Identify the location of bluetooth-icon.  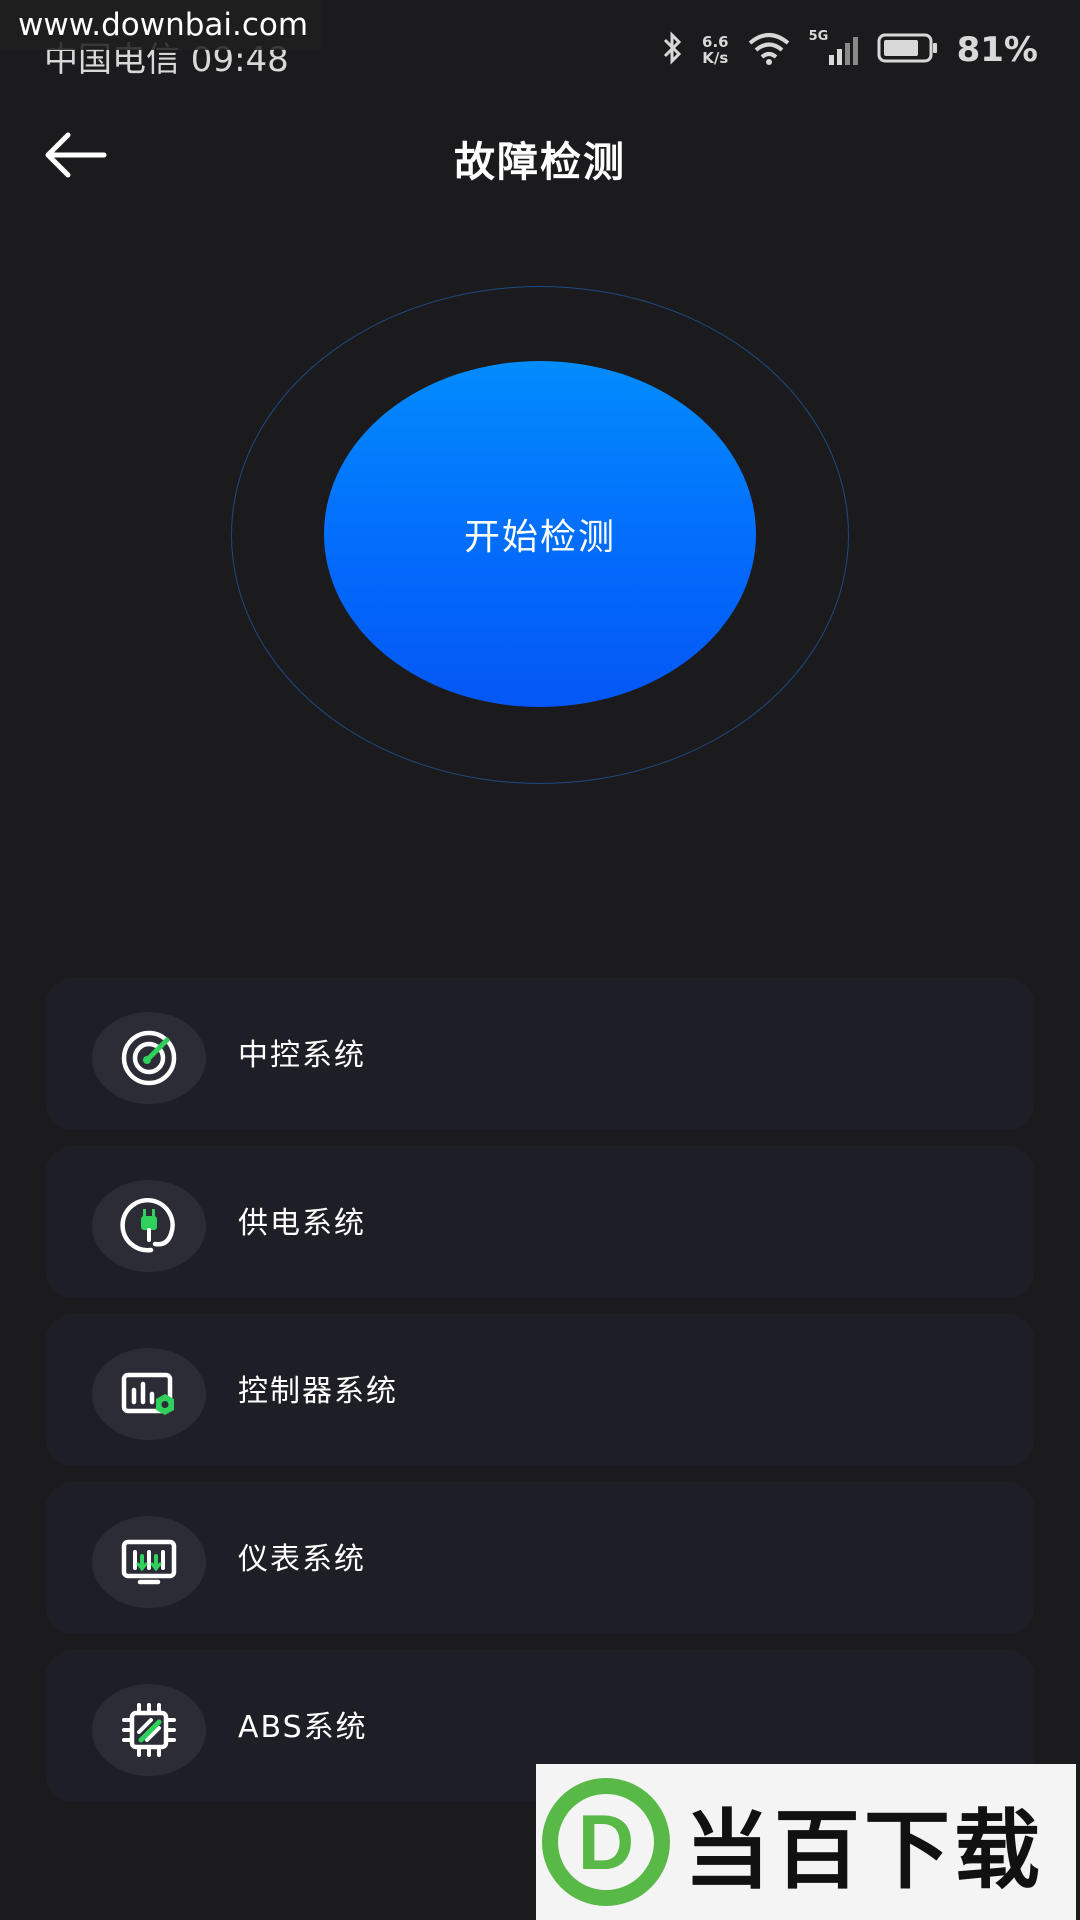
(673, 50).